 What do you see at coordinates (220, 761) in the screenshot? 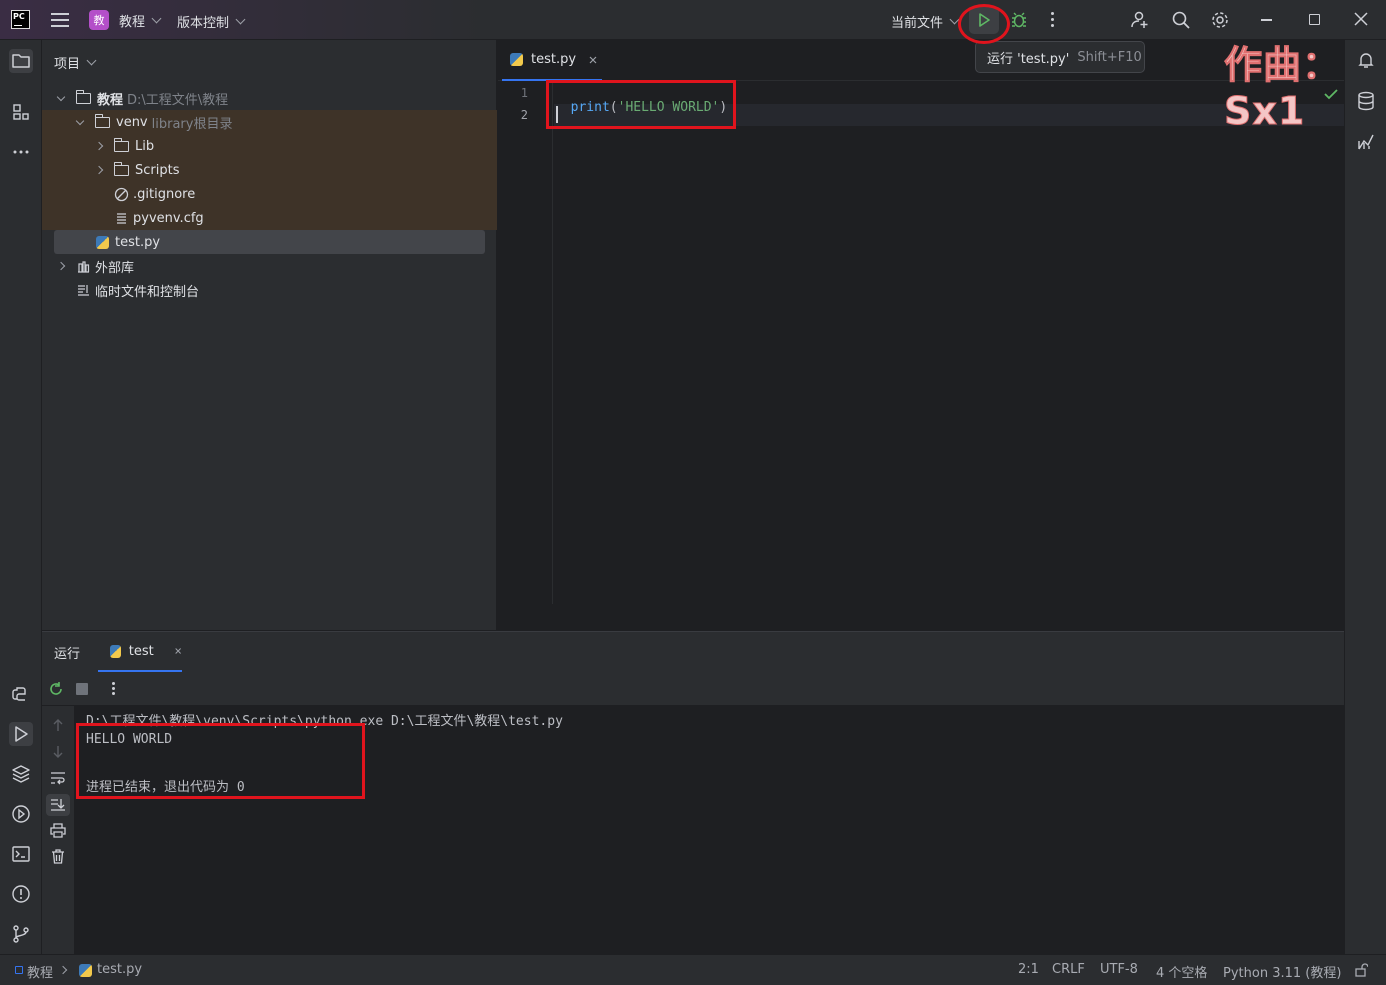
I see `annotation-output-box` at bounding box center [220, 761].